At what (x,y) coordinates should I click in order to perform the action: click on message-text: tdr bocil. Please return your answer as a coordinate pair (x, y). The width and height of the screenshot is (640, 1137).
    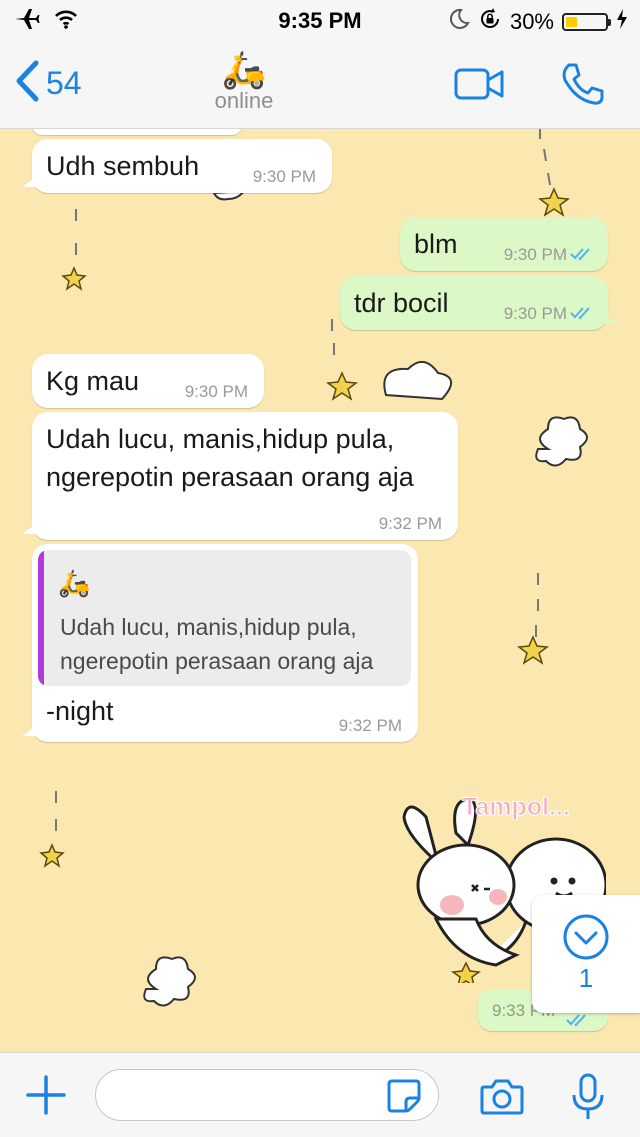
    Looking at the image, I should click on (401, 303).